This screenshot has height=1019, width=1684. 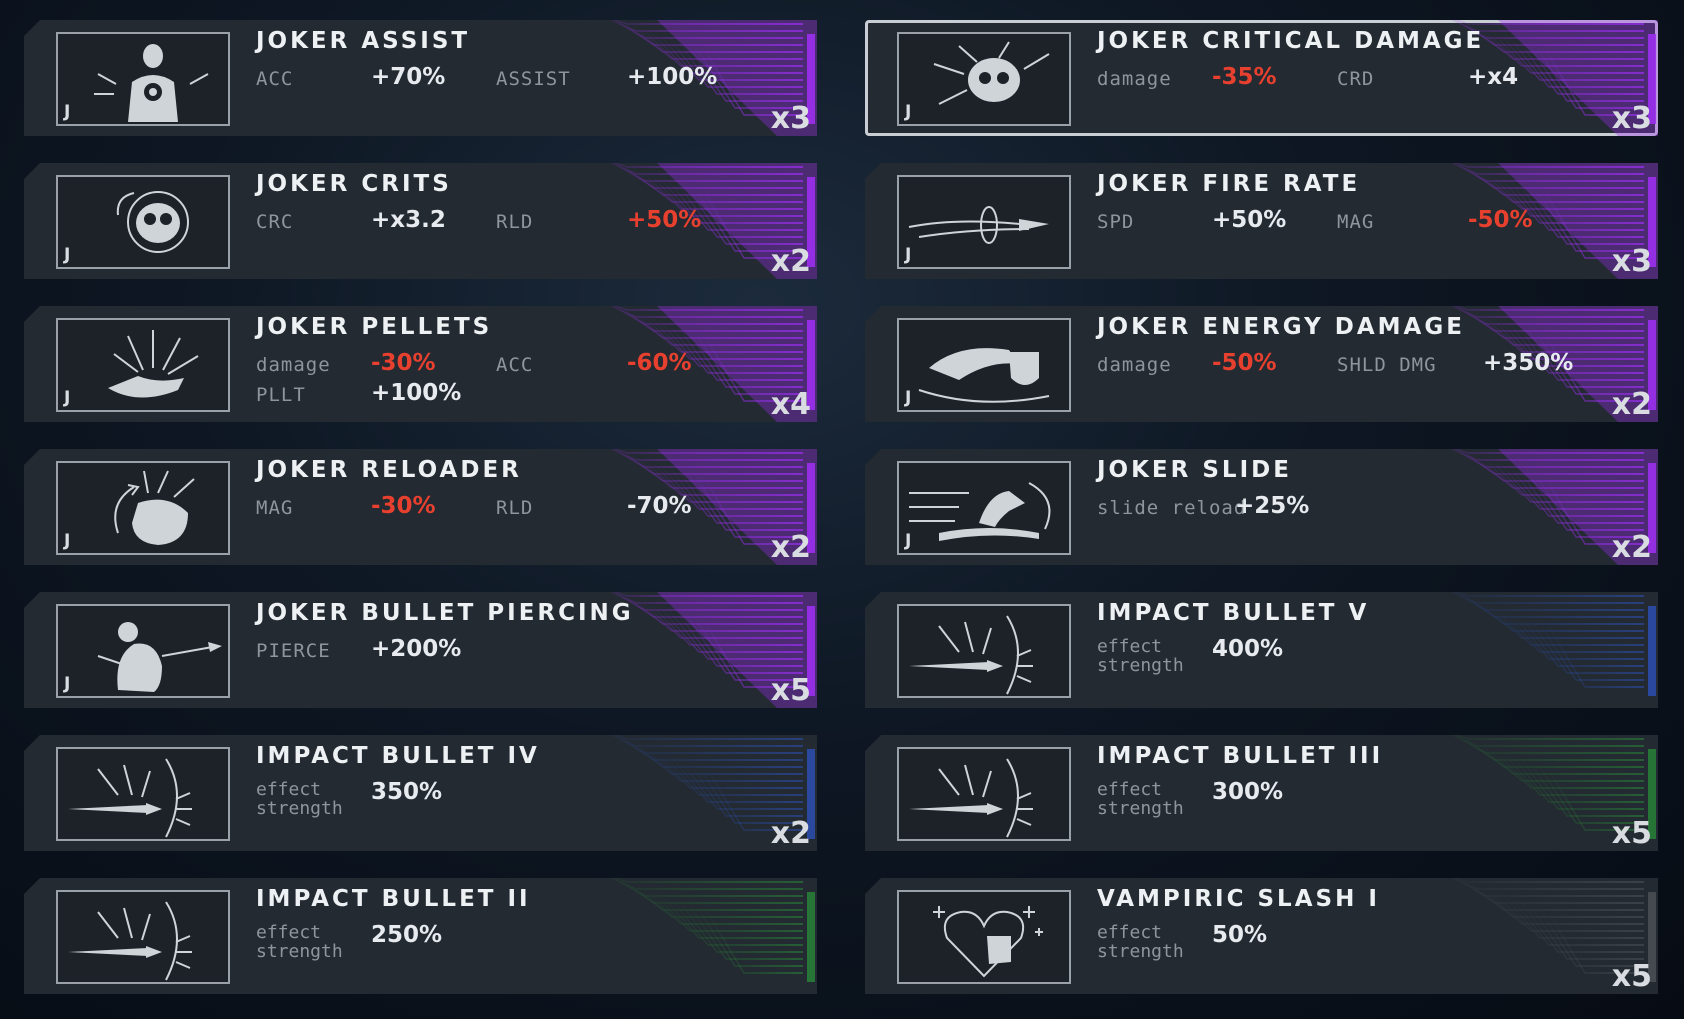 I want to click on stat-label: CRC, so click(x=275, y=222).